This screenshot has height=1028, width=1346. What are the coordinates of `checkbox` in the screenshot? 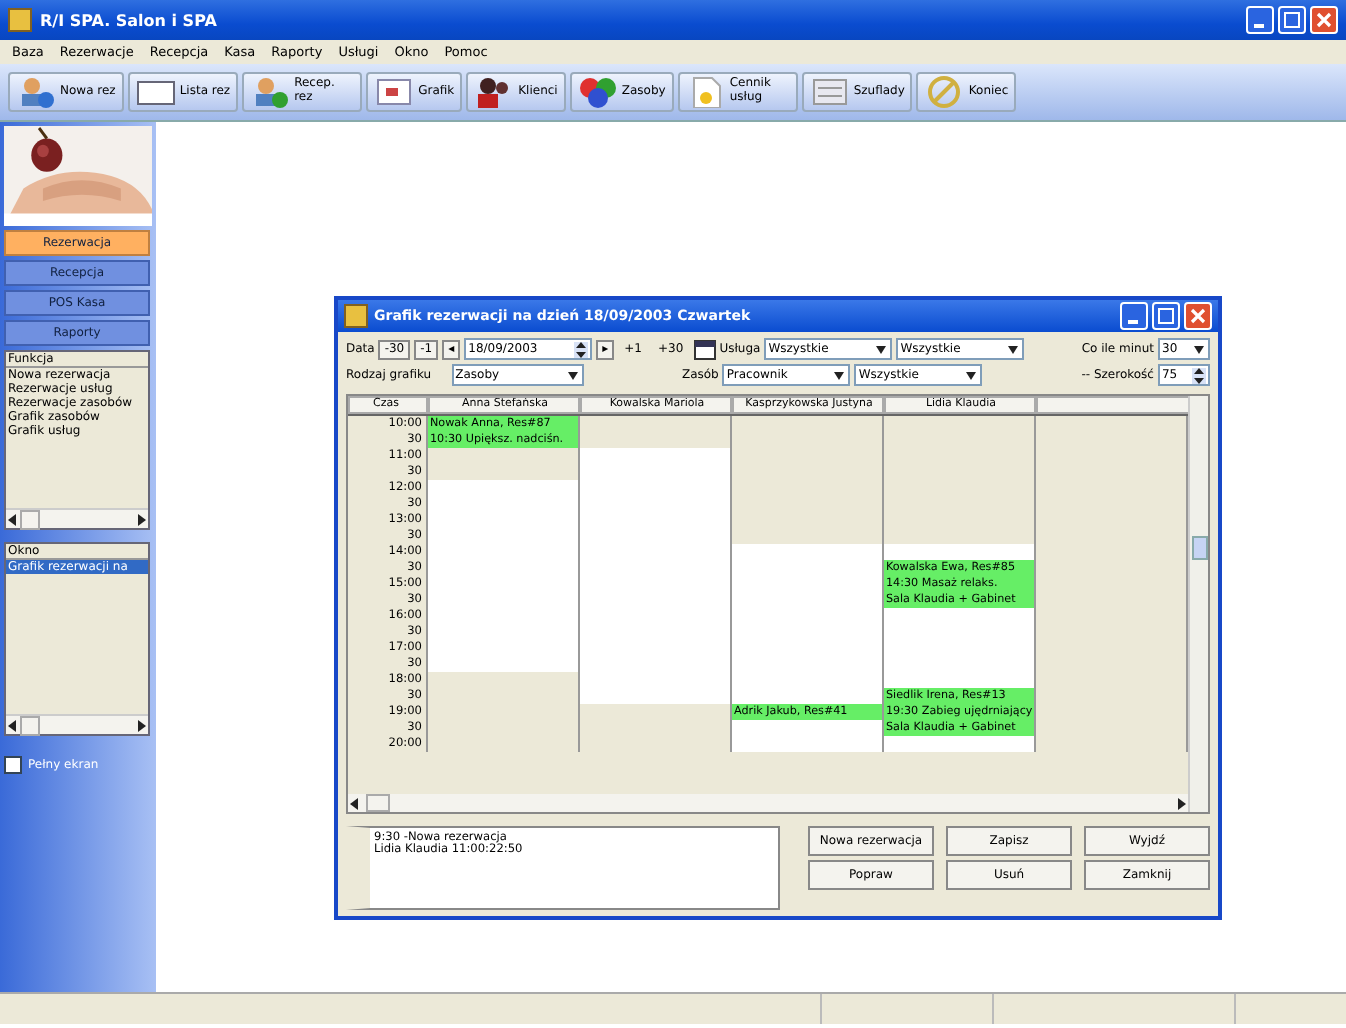 It's located at (13, 765).